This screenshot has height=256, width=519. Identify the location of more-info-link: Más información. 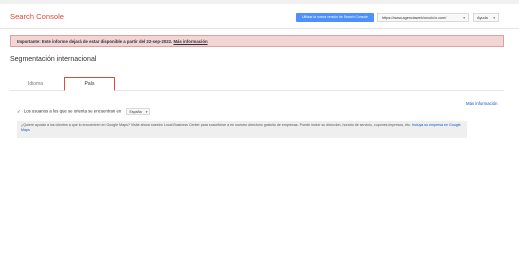
(482, 103).